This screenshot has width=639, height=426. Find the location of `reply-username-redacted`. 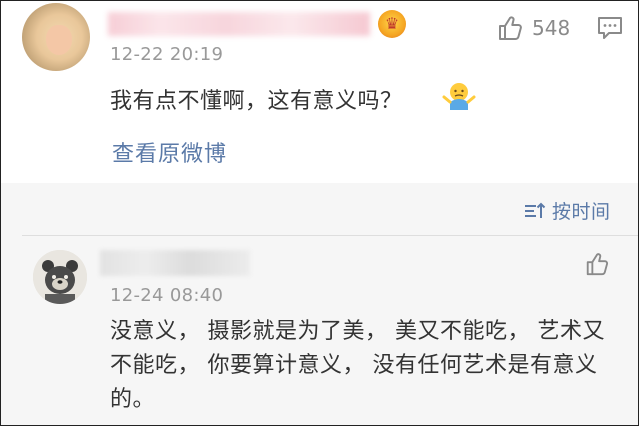

reply-username-redacted is located at coordinates (175, 263).